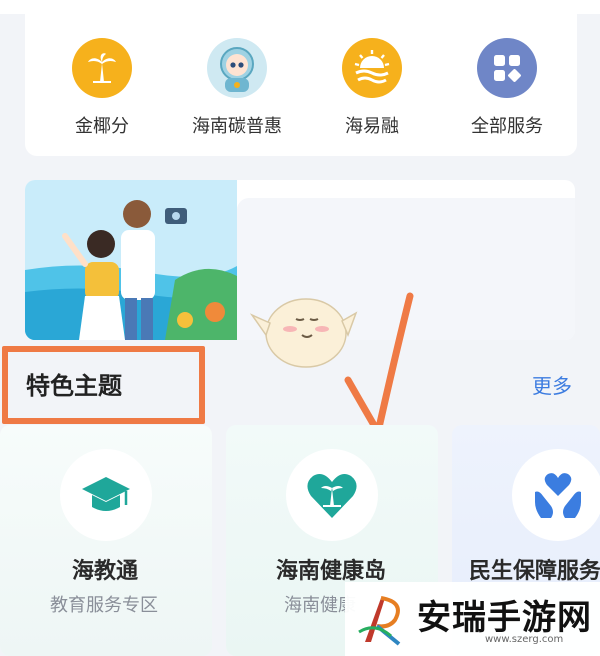  What do you see at coordinates (507, 68) in the screenshot?
I see `grid-apps-icon` at bounding box center [507, 68].